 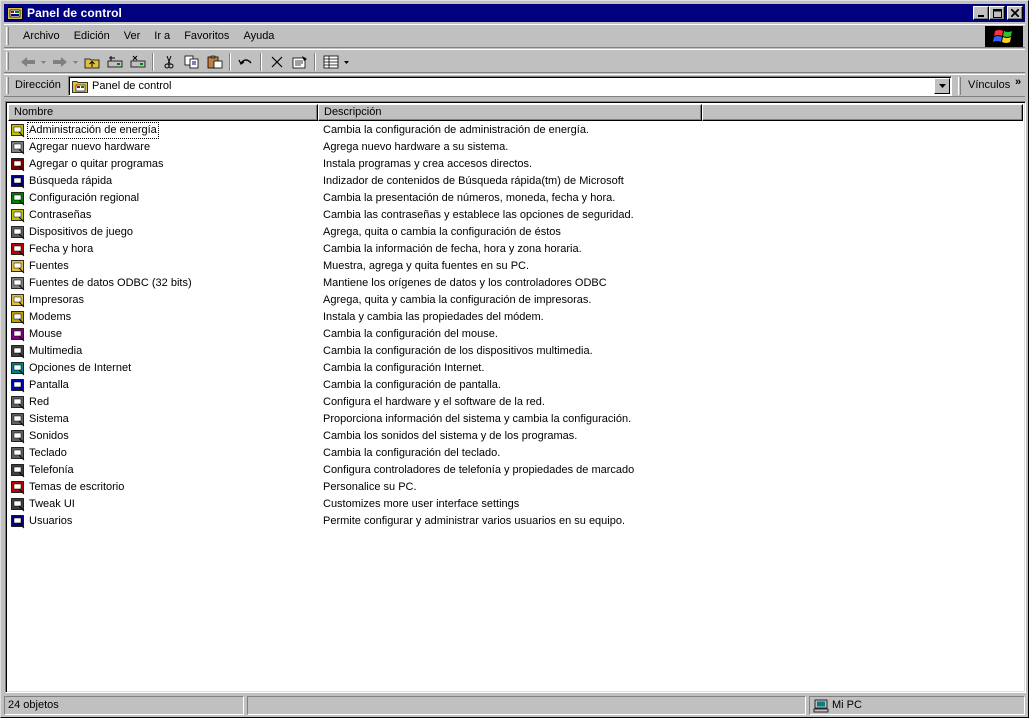 I want to click on item-name: Usuarios, so click(x=50, y=521).